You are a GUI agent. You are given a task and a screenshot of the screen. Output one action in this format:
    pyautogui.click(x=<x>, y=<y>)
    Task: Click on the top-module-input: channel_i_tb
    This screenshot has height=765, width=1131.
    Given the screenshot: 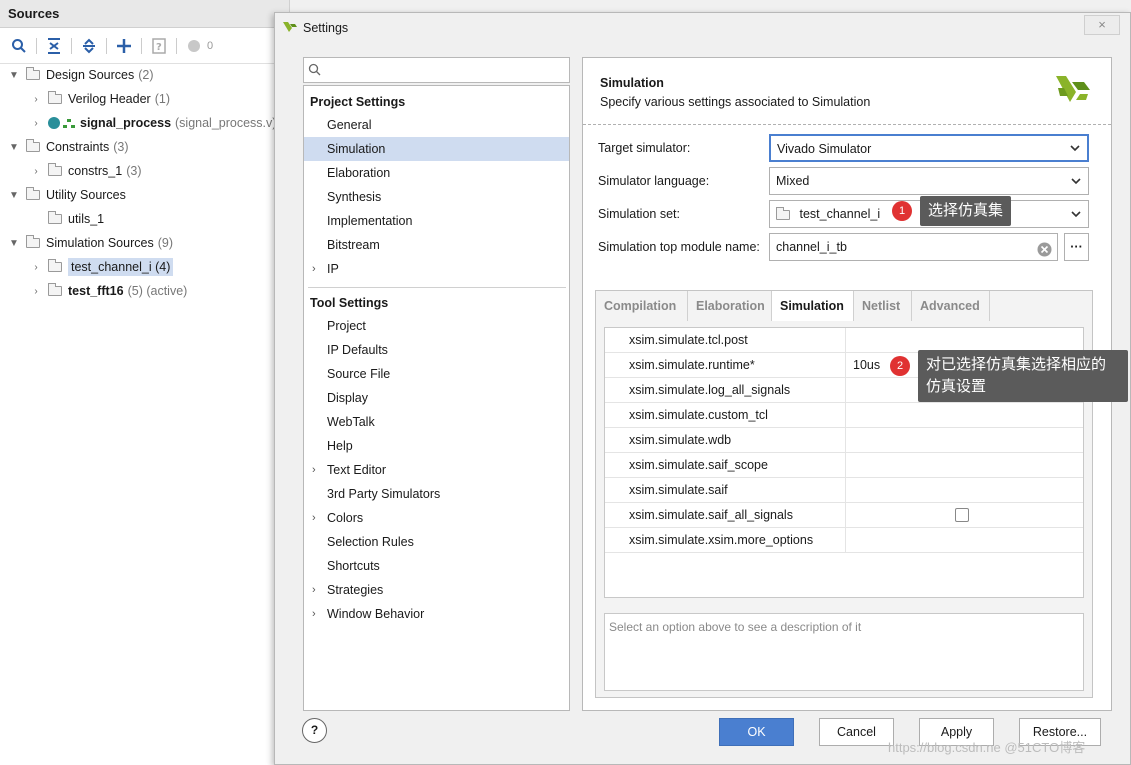 What is the action you would take?
    pyautogui.click(x=913, y=247)
    